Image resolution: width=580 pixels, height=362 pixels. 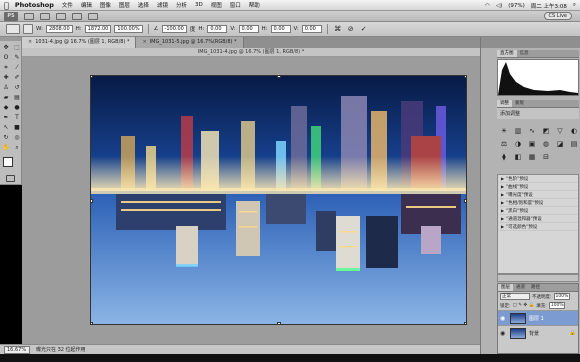 What do you see at coordinates (499, 6) in the screenshot?
I see `volume-icon: ◁)` at bounding box center [499, 6].